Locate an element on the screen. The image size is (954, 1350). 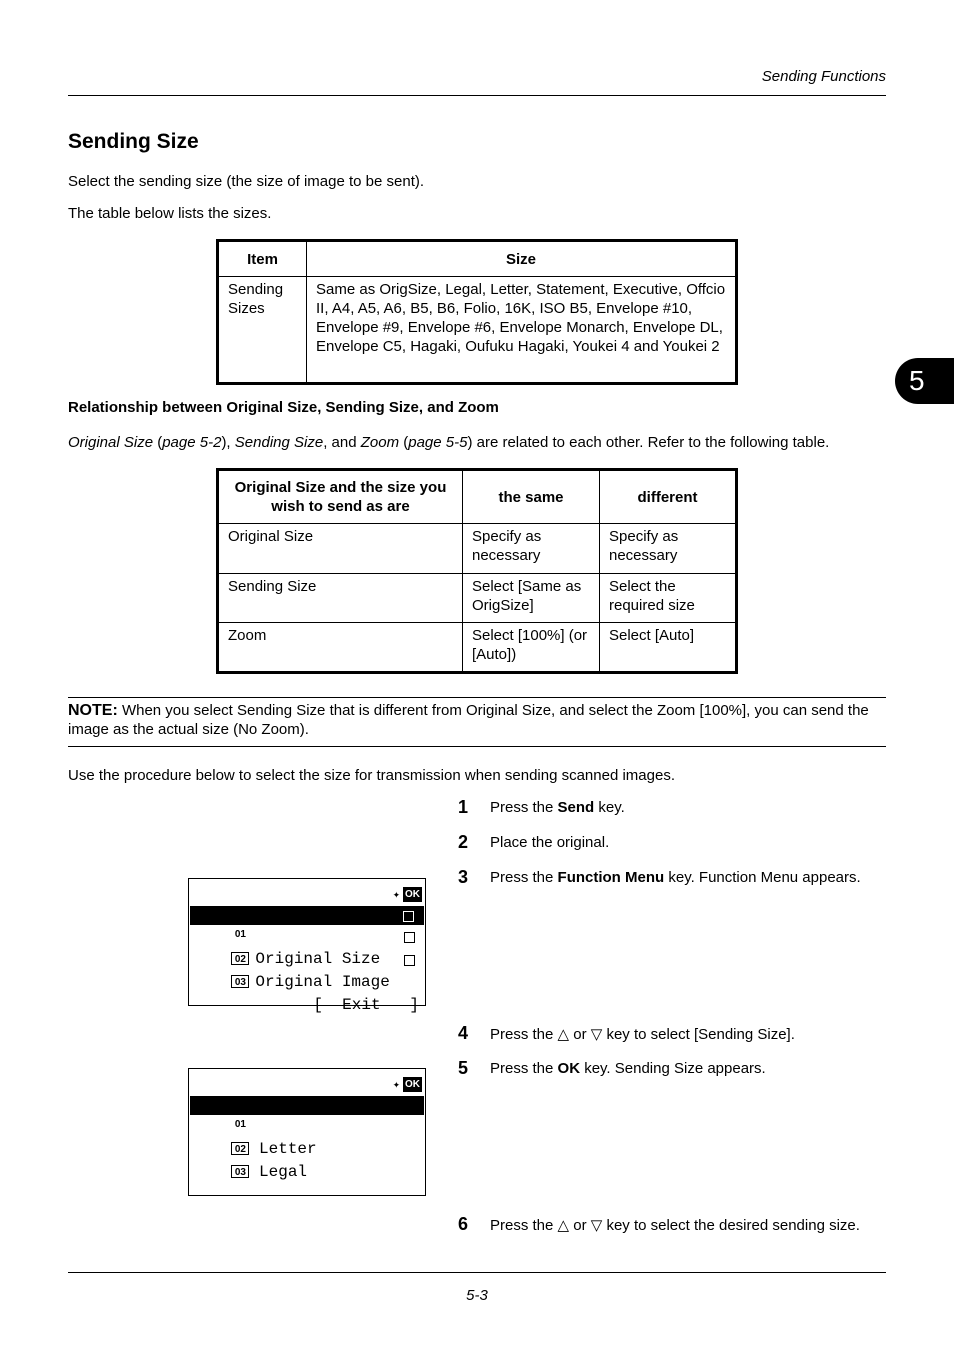
link-zoom: Zoom is located at coordinates (380, 442).